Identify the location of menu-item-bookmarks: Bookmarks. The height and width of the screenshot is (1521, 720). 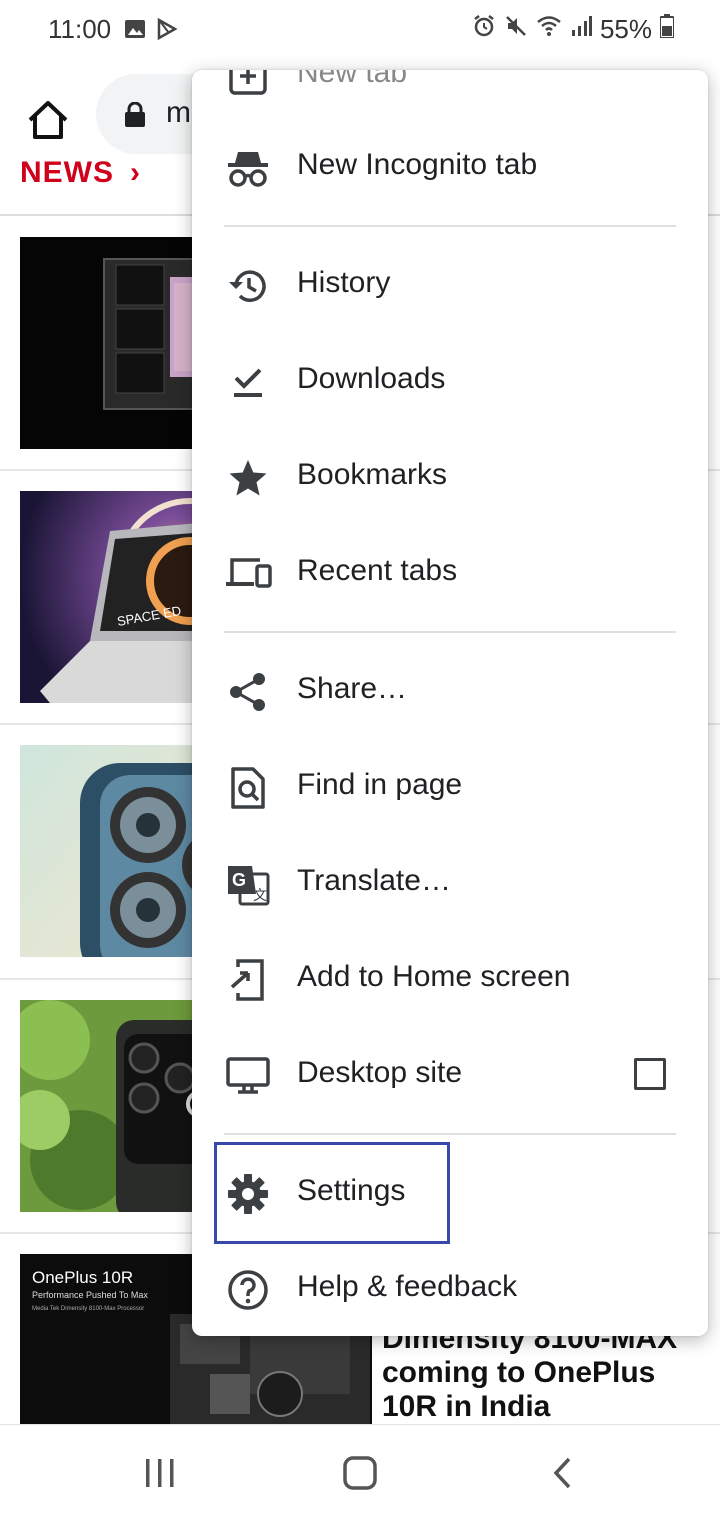
(450, 478).